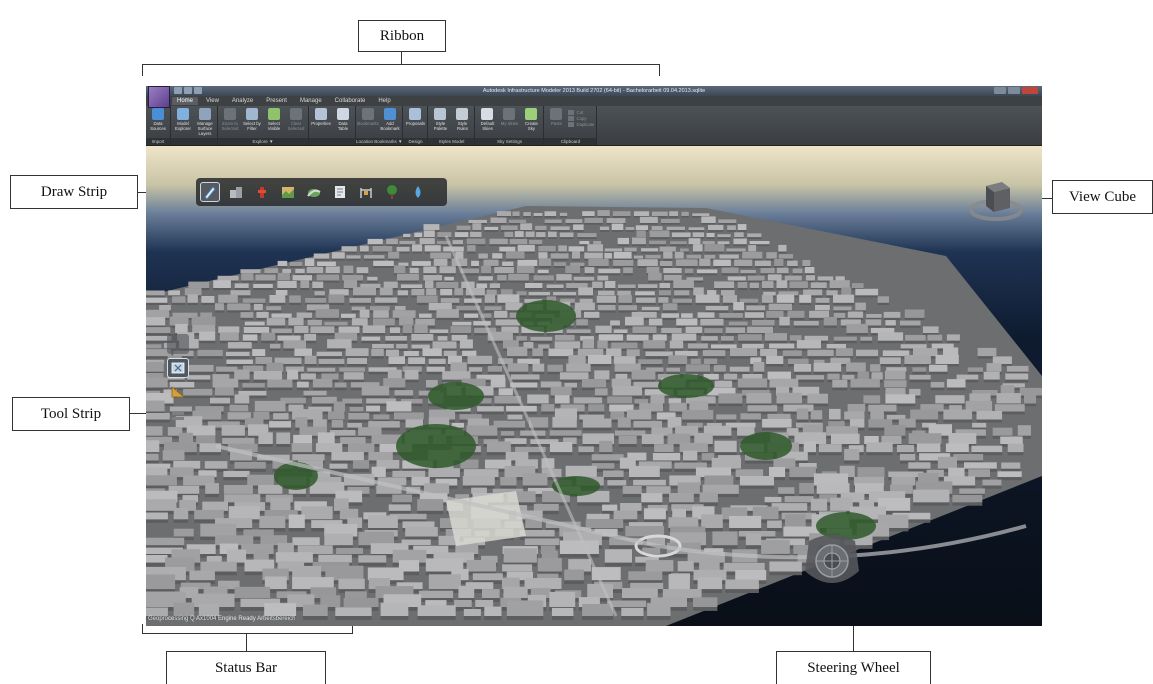 The image size is (1153, 684). Describe the element at coordinates (296, 123) in the screenshot. I see `clear-selected-button: Clear Selected` at that location.